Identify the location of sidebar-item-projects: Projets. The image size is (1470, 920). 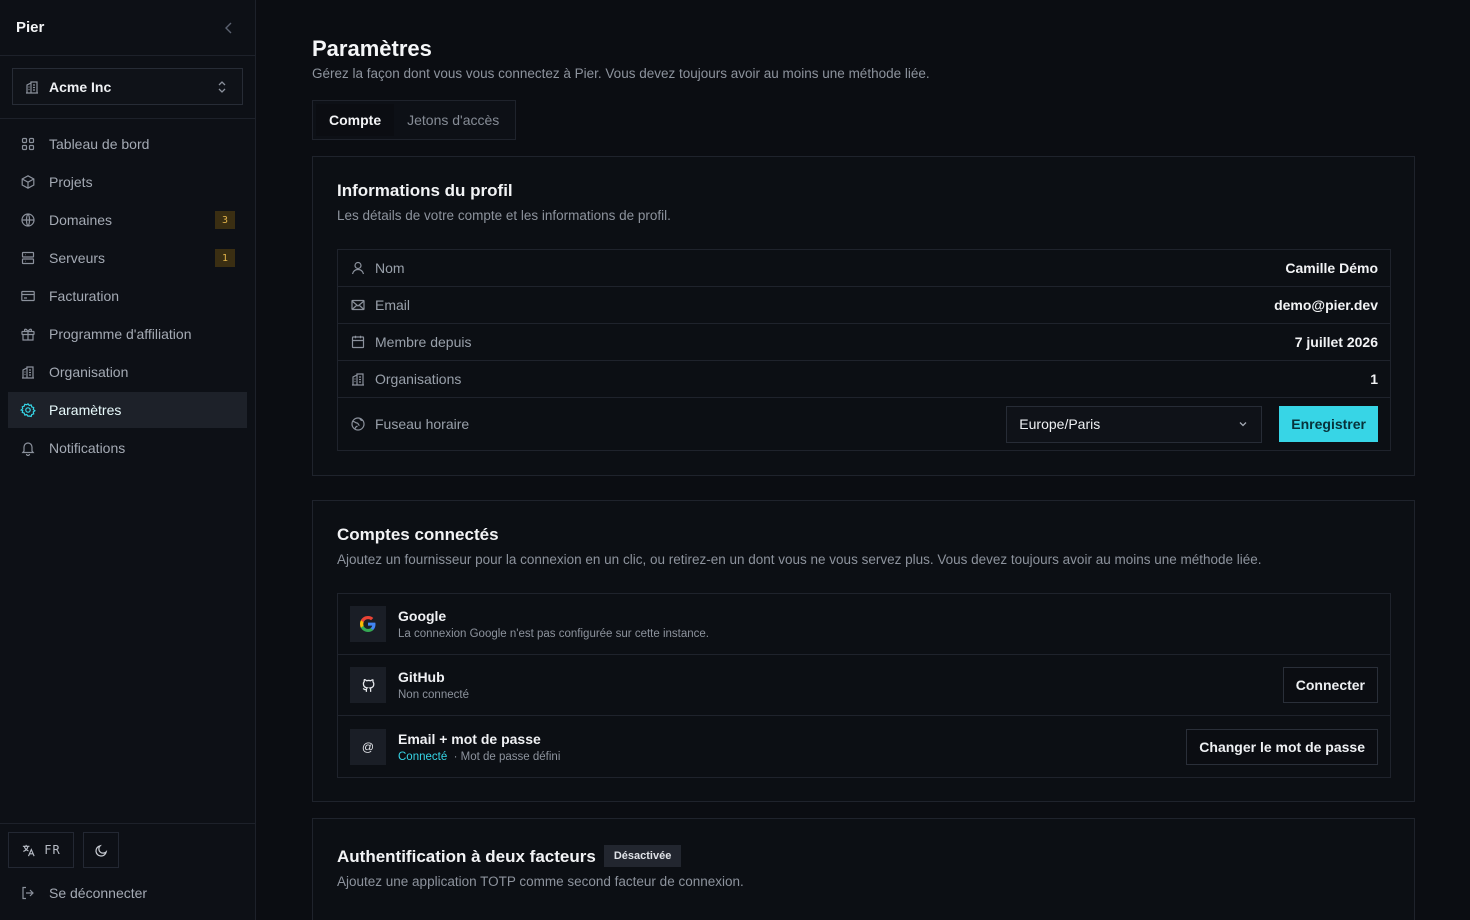
(127, 182).